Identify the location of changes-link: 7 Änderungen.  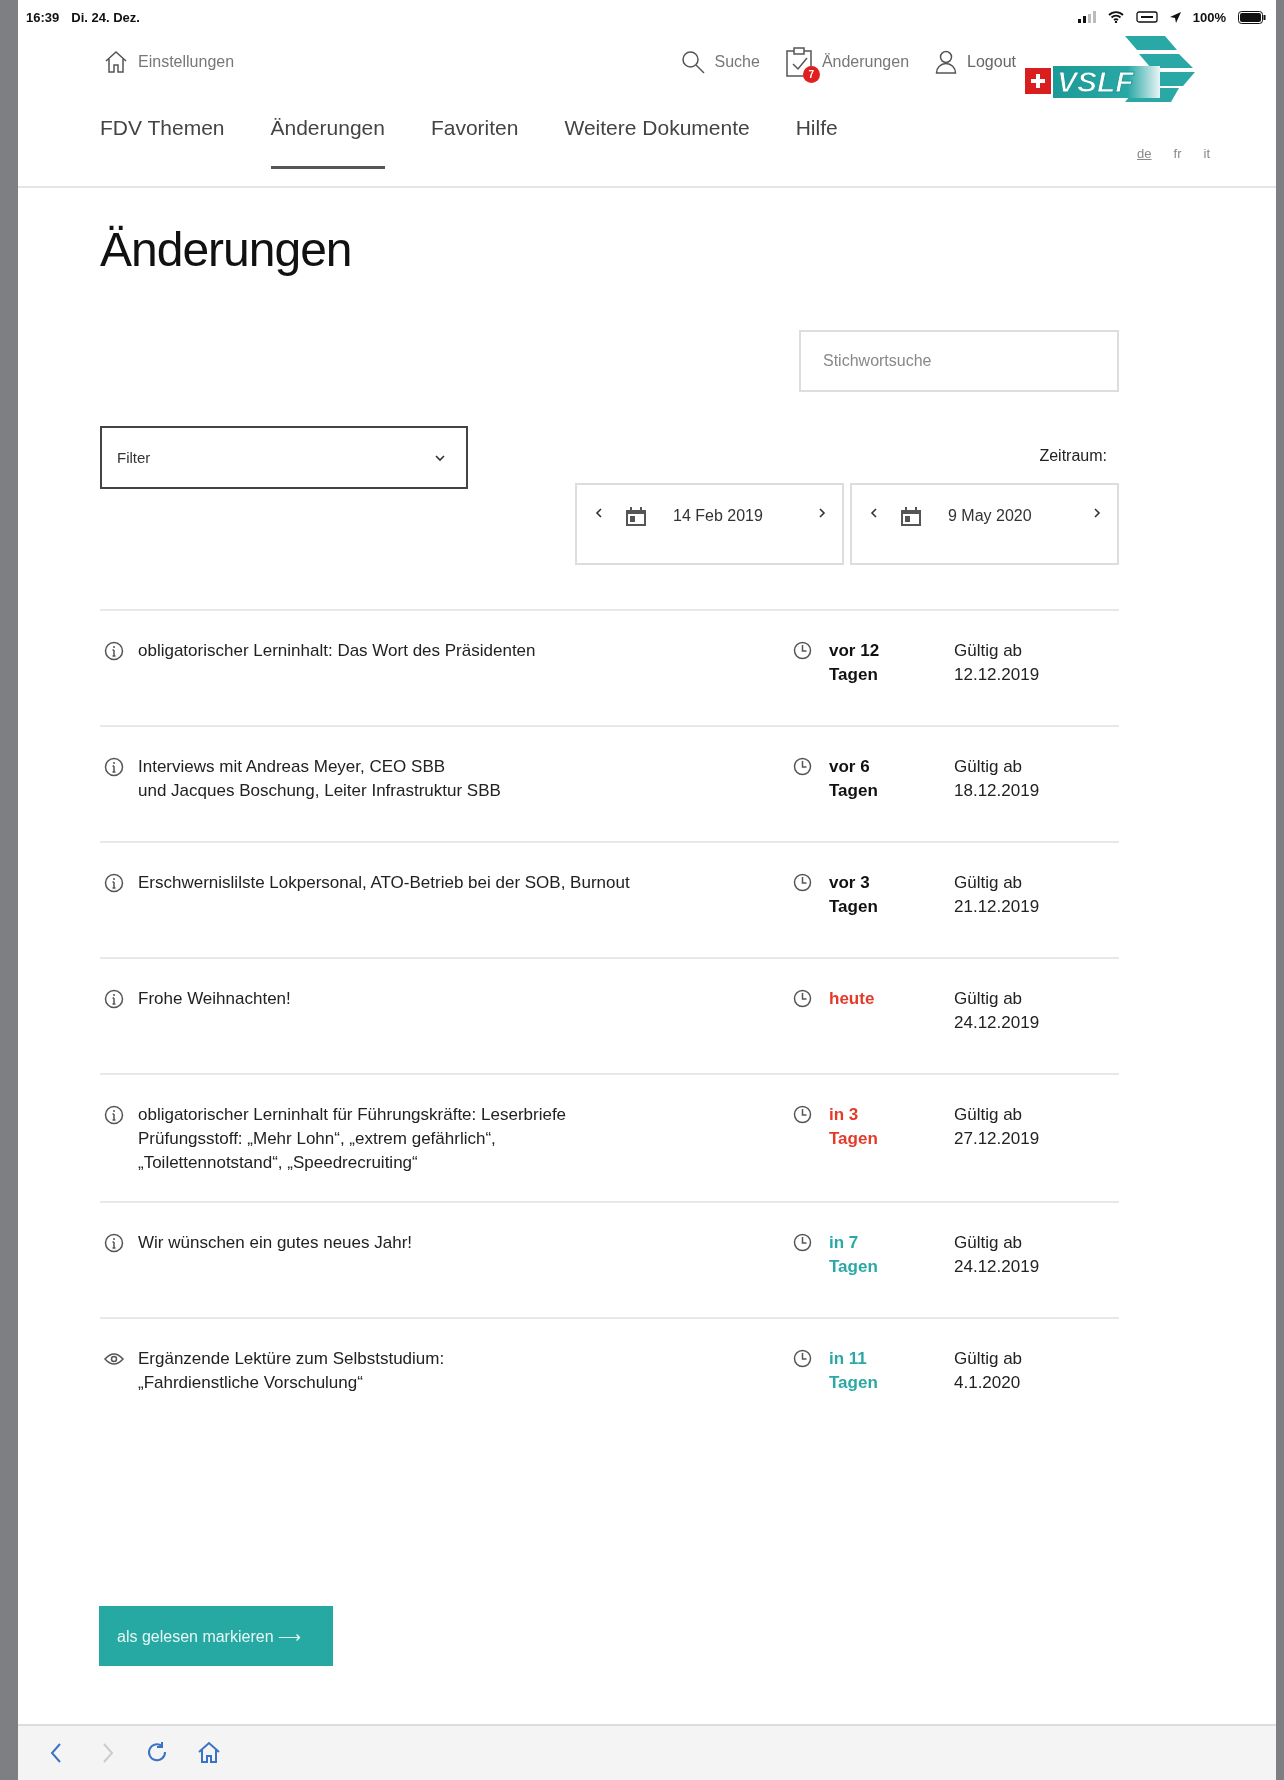
(847, 62).